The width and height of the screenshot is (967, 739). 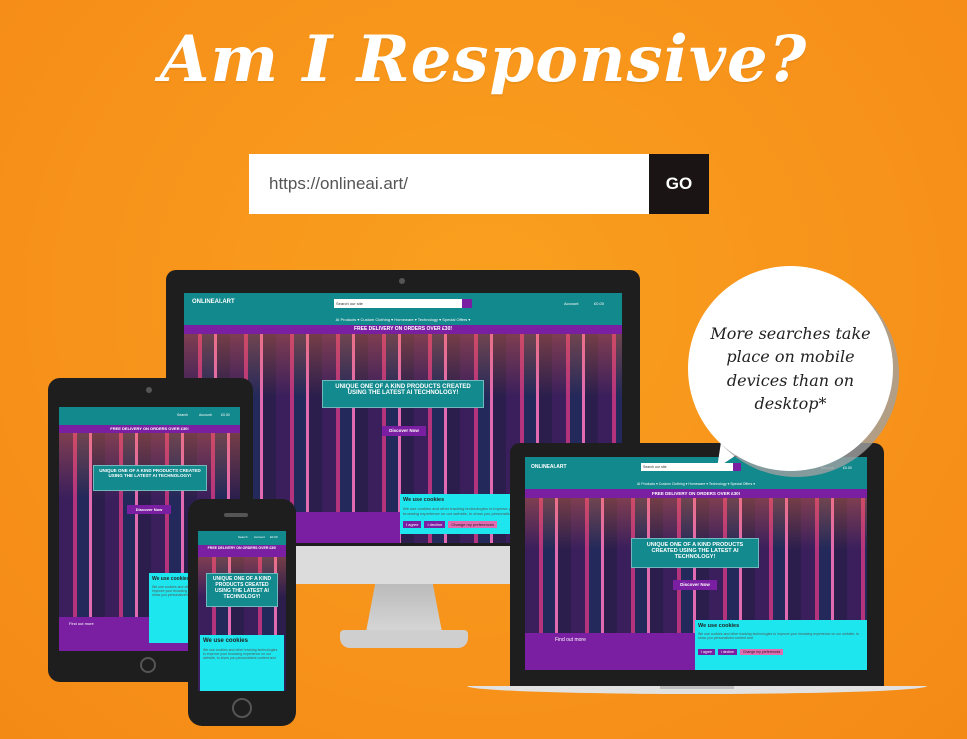 I want to click on site-cart: £0.00, so click(x=599, y=303).